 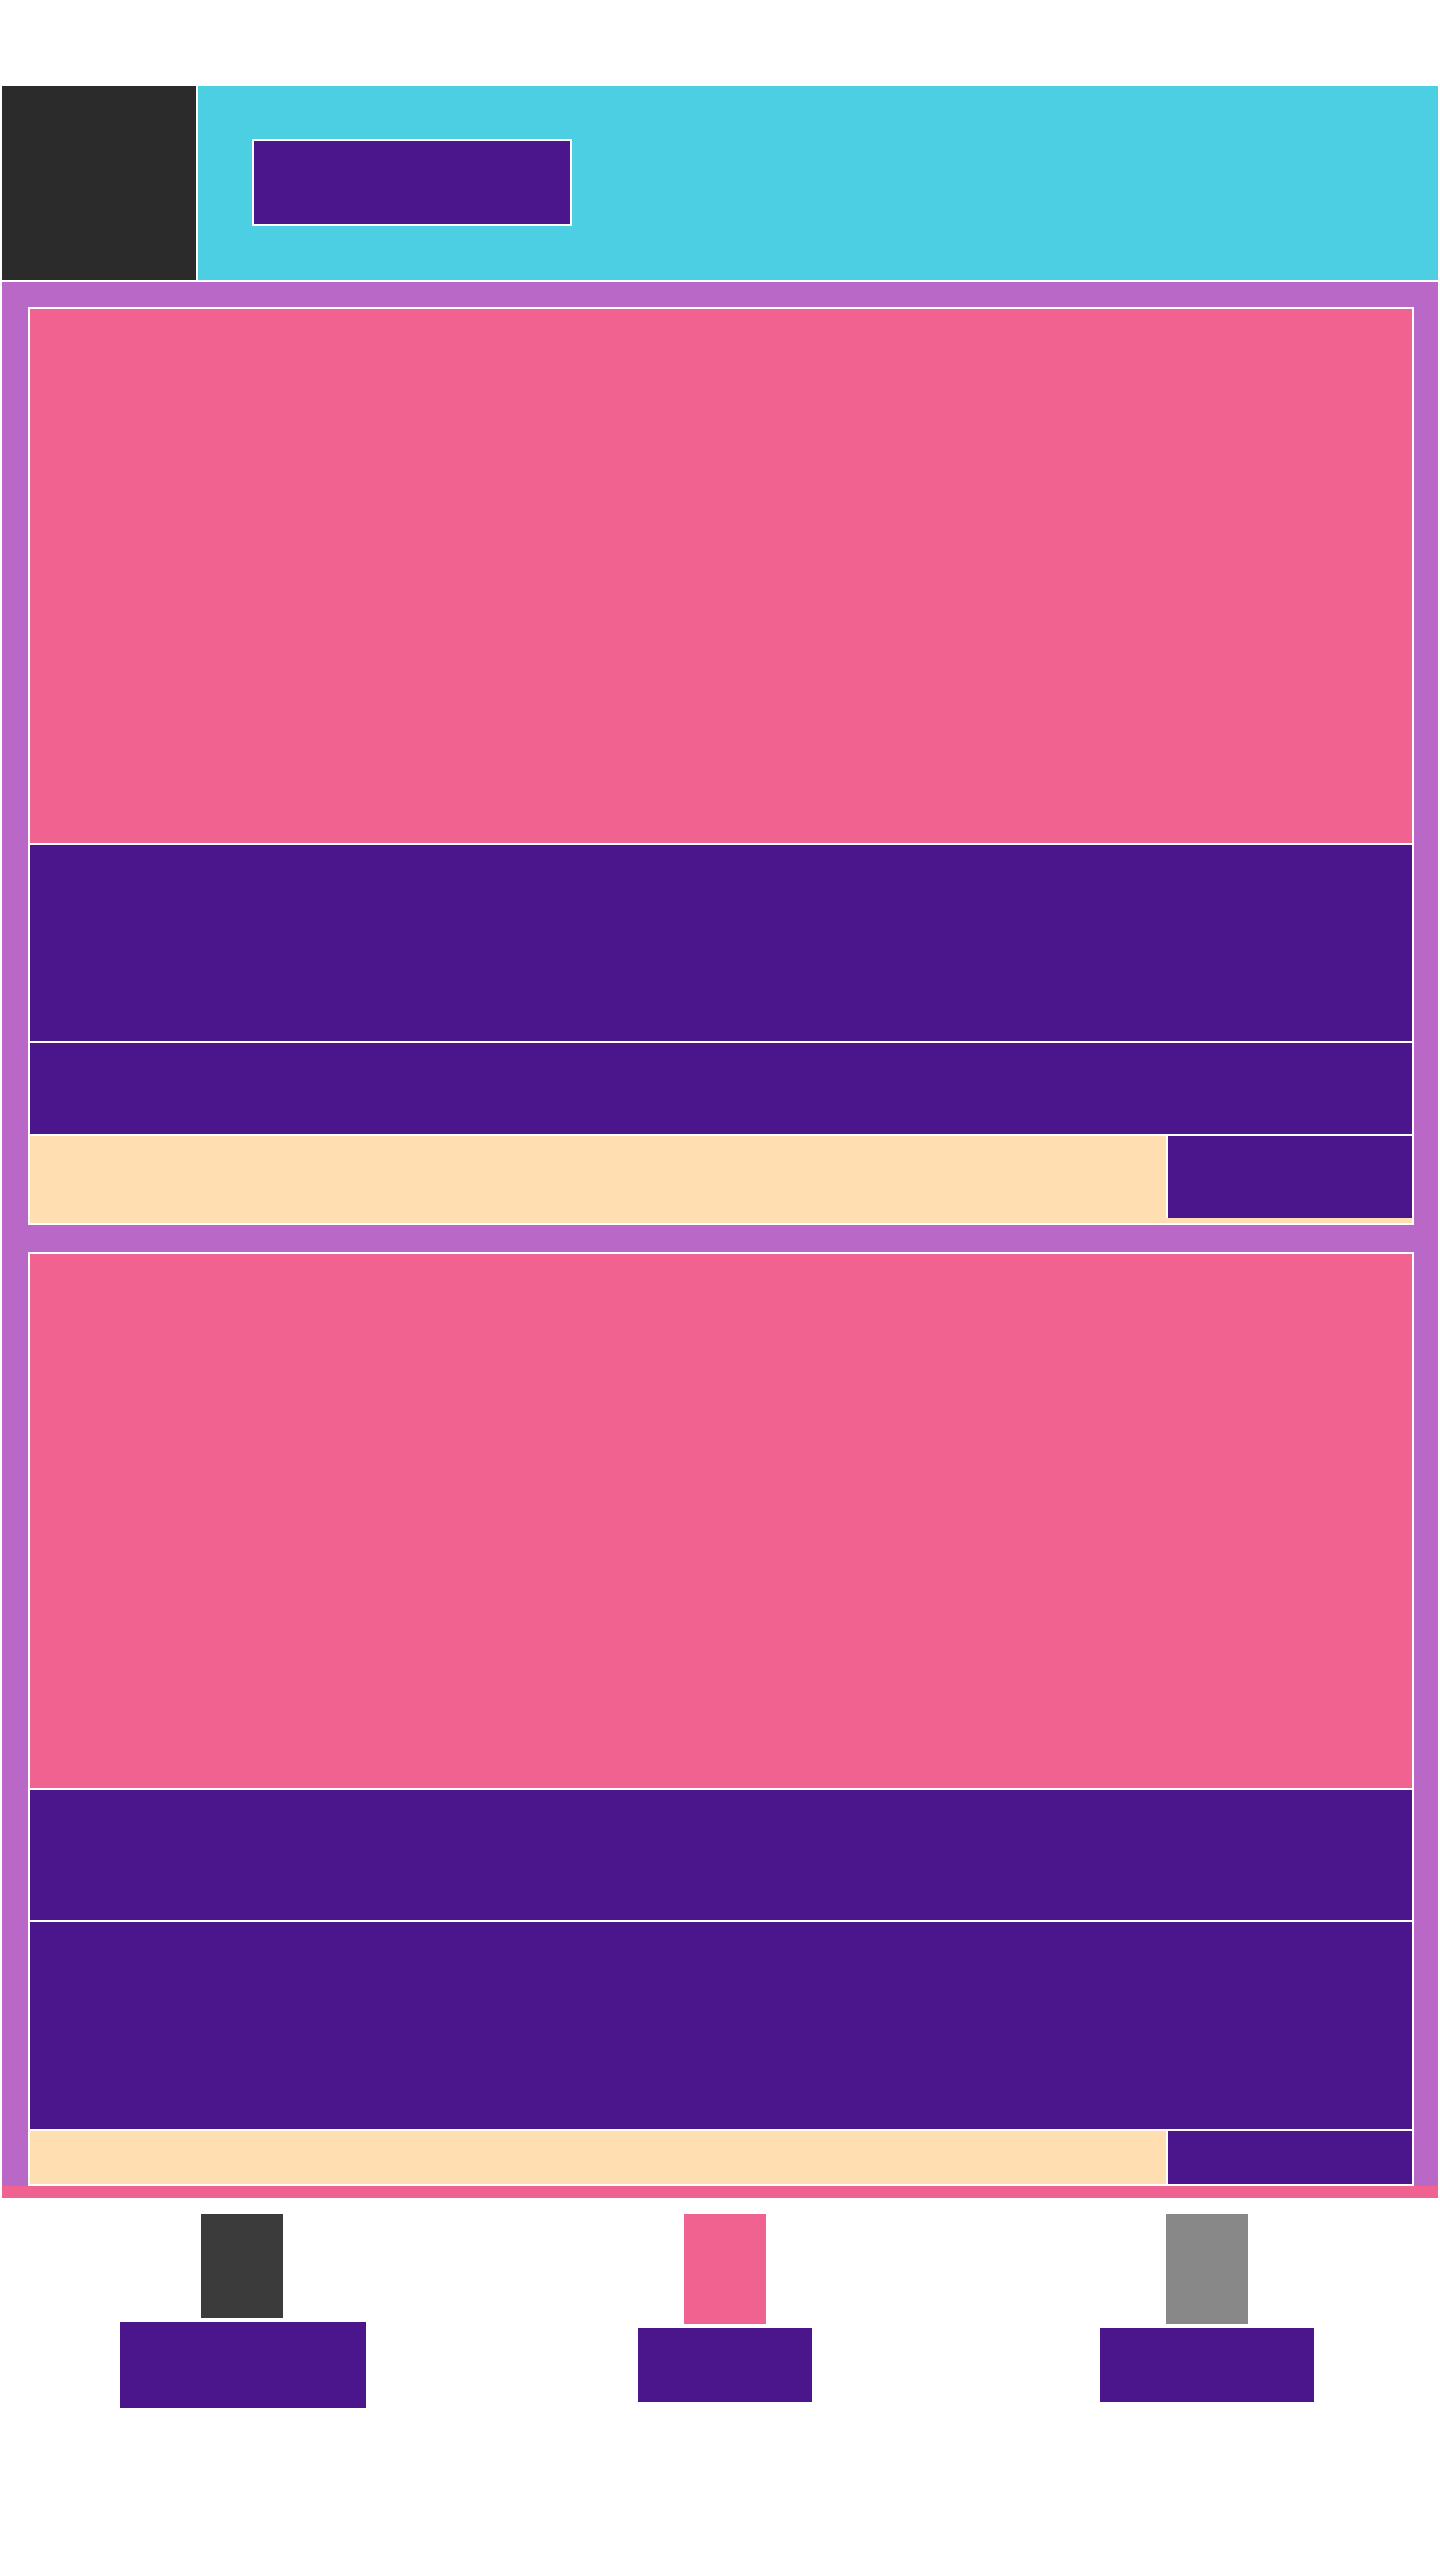 What do you see at coordinates (720, 2192) in the screenshot?
I see `bottom-divider` at bounding box center [720, 2192].